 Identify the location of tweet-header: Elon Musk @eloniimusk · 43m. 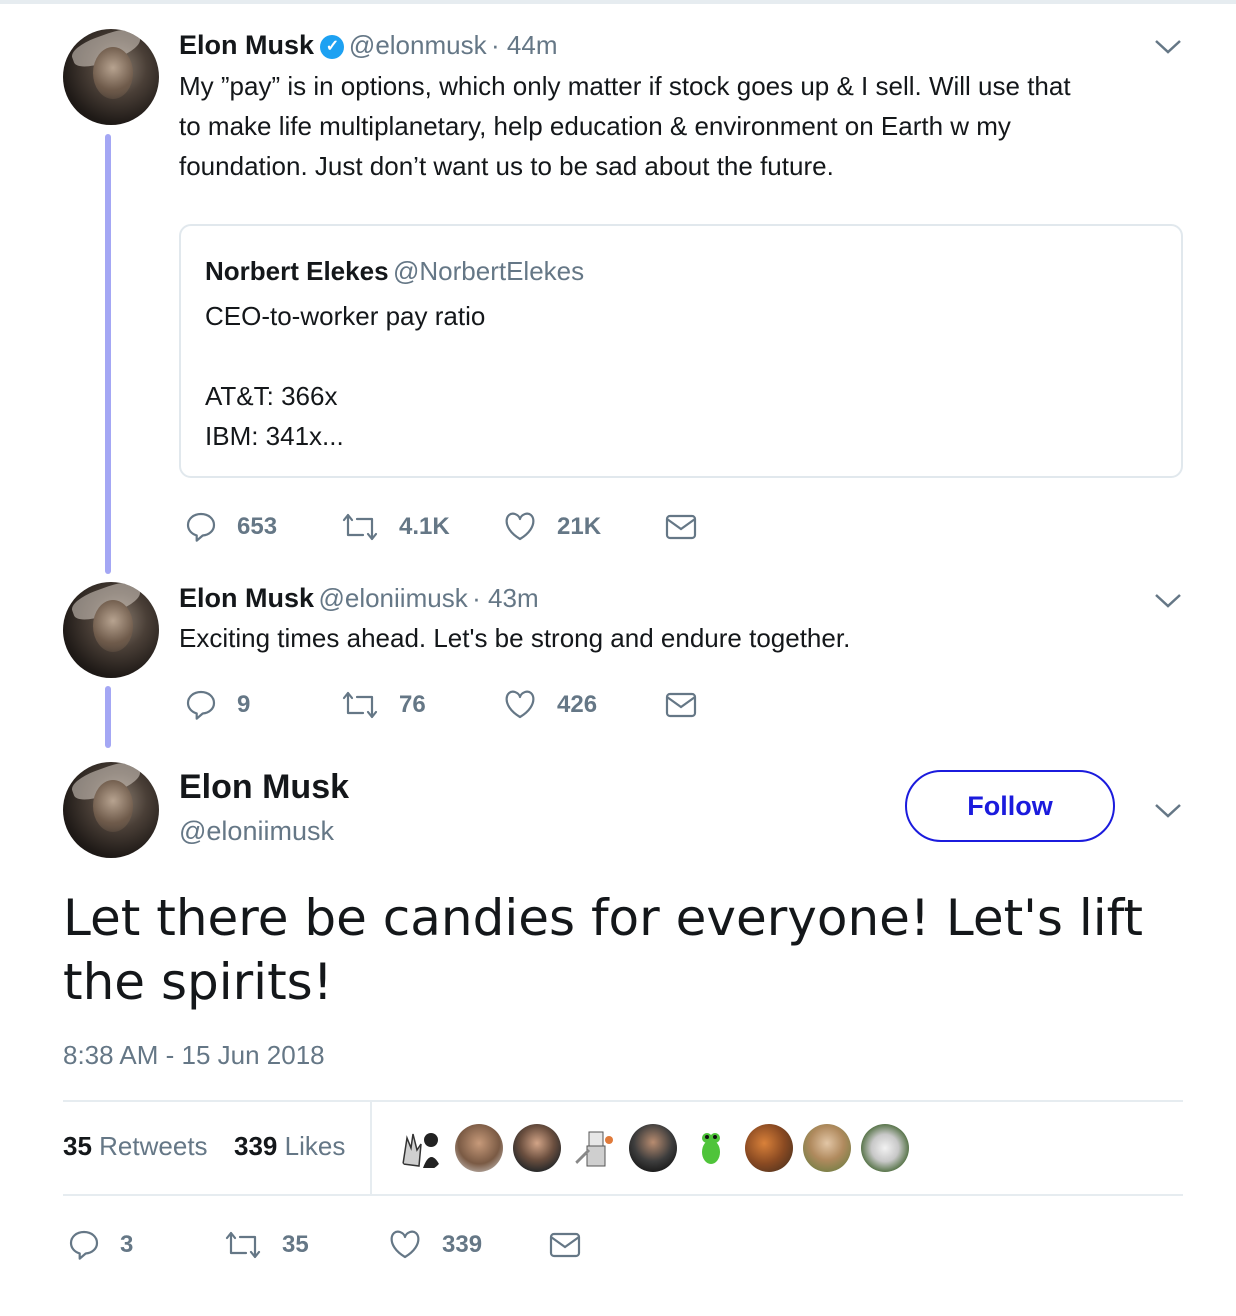
(359, 598).